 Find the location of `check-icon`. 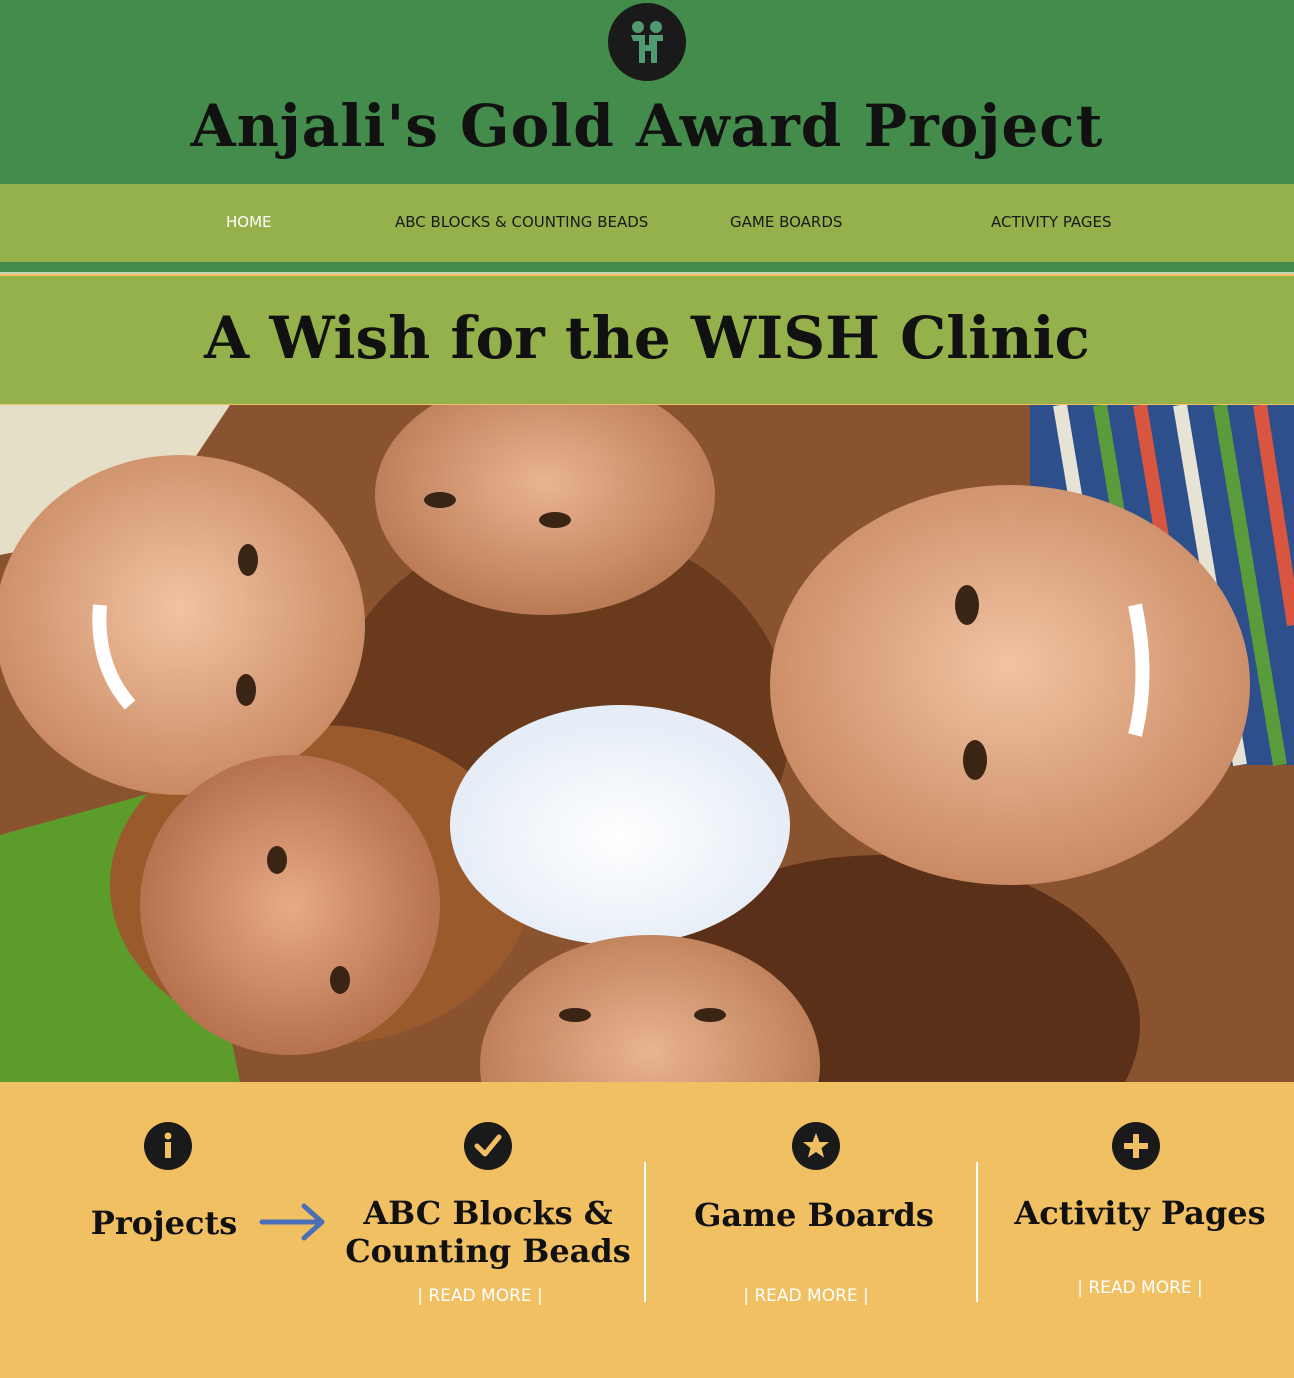

check-icon is located at coordinates (488, 1146).